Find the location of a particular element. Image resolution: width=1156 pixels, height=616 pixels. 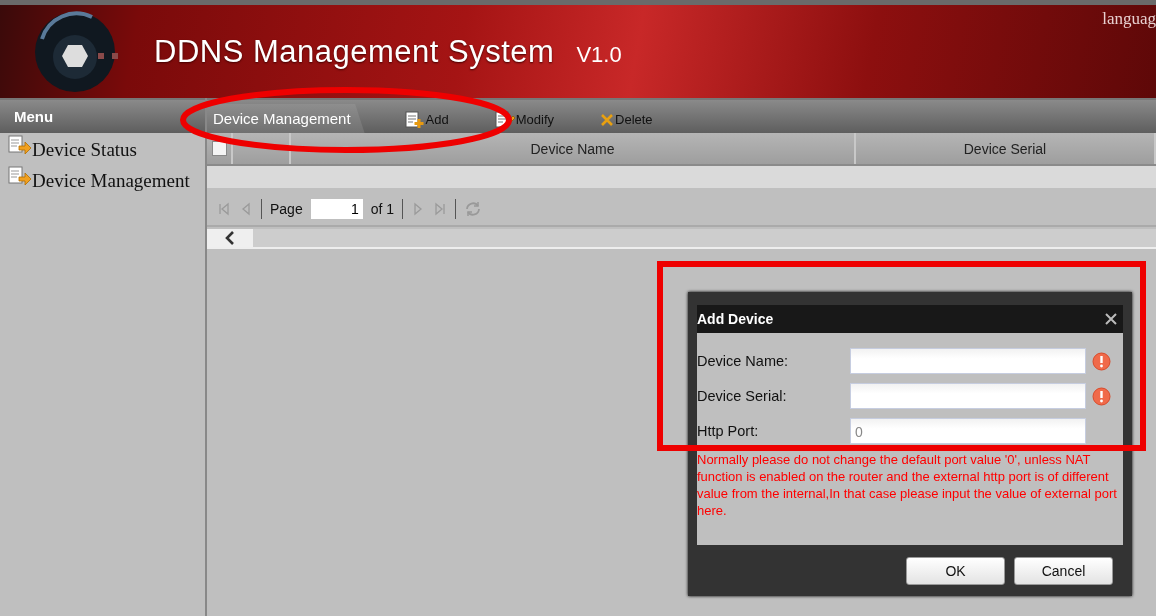

column-header: Device Name is located at coordinates (572, 148).